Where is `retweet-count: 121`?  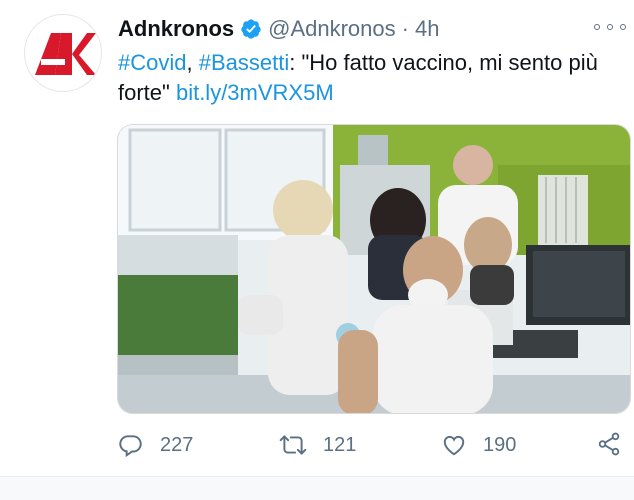
retweet-count: 121 is located at coordinates (340, 444).